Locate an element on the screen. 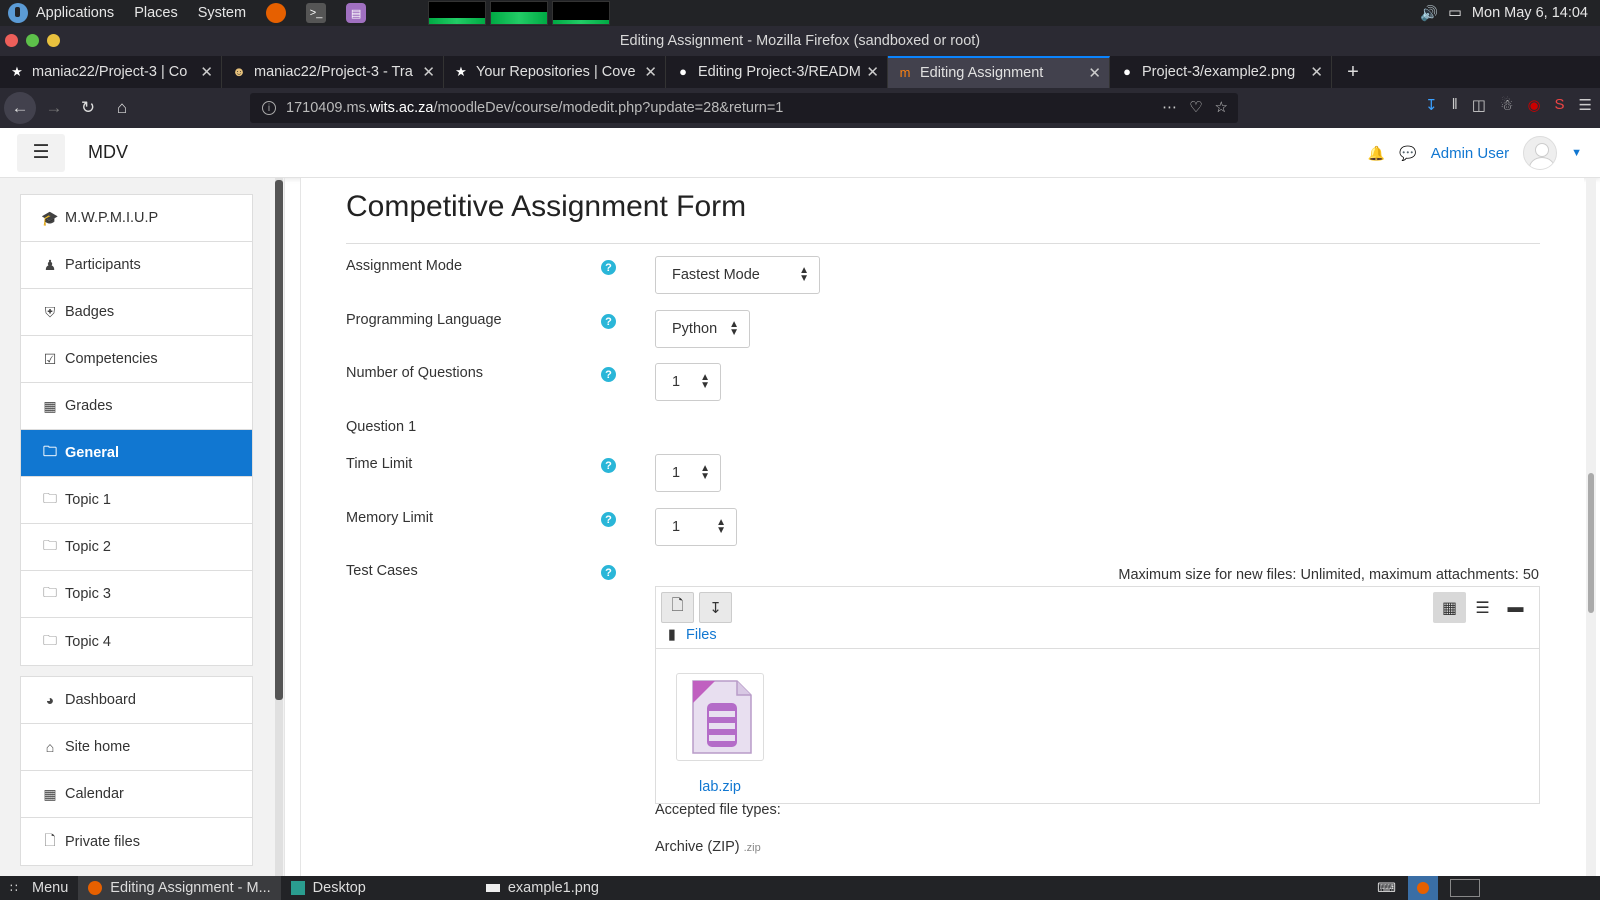  firefox-tray-icon is located at coordinates (1423, 888).